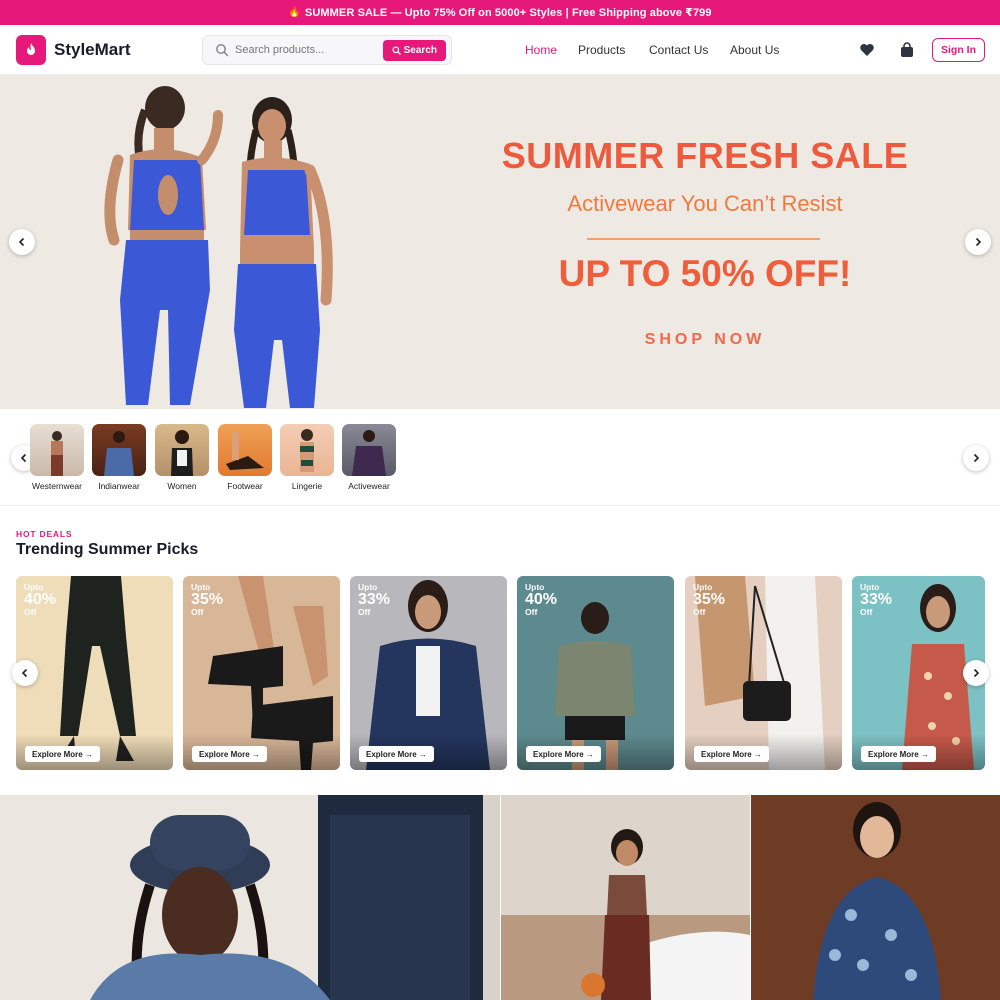  I want to click on section-kicker: HOT DEALS, so click(44, 534).